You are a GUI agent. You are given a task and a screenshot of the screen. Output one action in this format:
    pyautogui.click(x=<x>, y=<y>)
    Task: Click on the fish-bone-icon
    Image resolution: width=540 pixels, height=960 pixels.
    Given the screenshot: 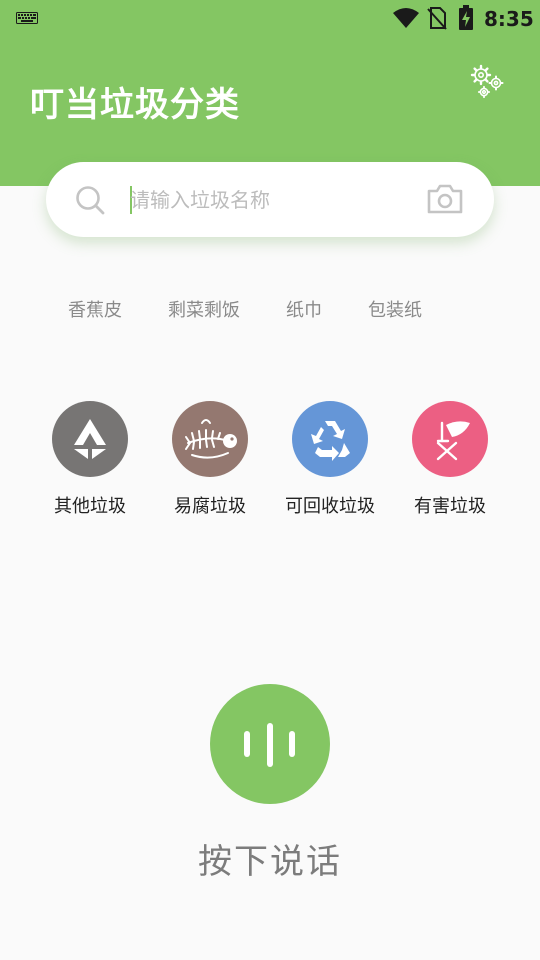 What is the action you would take?
    pyautogui.click(x=211, y=439)
    